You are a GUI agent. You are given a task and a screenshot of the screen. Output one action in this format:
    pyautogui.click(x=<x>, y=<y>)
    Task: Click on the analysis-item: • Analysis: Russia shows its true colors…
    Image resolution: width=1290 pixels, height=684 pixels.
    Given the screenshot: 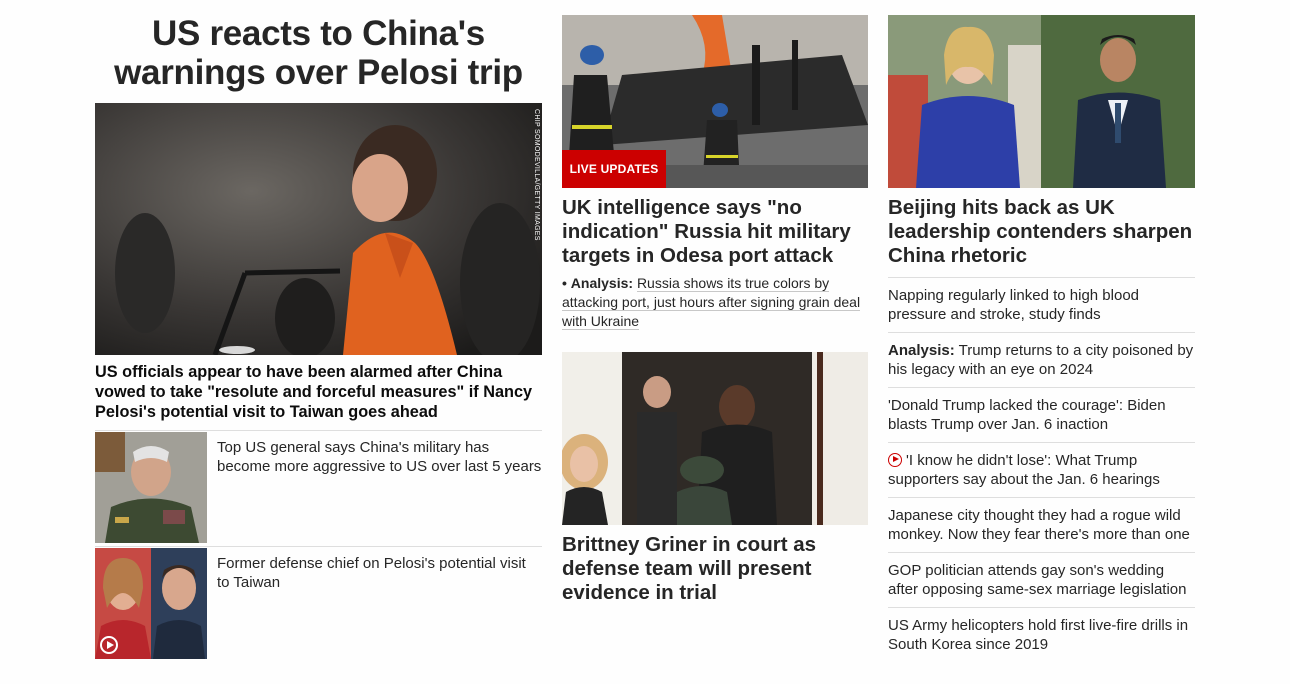 What is the action you would take?
    pyautogui.click(x=715, y=302)
    